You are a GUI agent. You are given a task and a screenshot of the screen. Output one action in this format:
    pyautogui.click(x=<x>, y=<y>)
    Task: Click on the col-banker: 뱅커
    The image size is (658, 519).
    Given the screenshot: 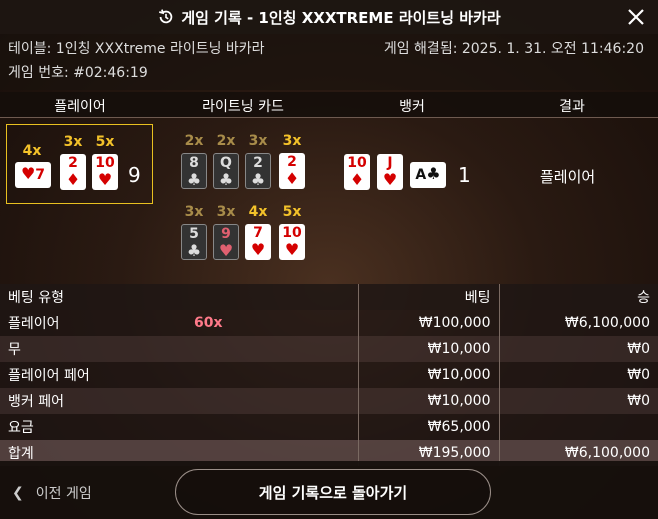 What is the action you would take?
    pyautogui.click(x=412, y=107)
    